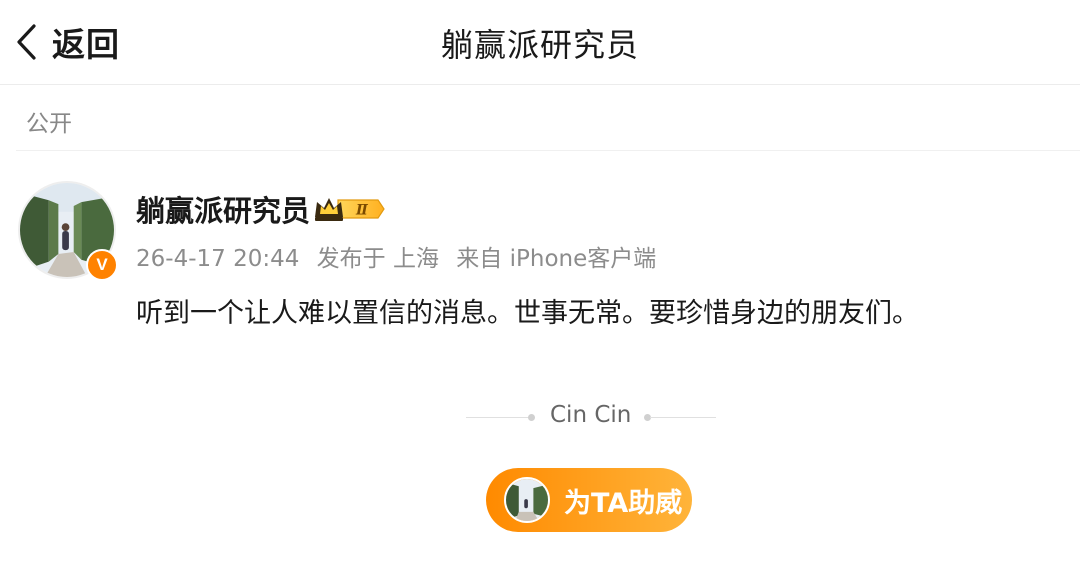  I want to click on post-meta: 26-4-17 20:44 发布于 上海 来自 iPhone客户端, so click(401, 256).